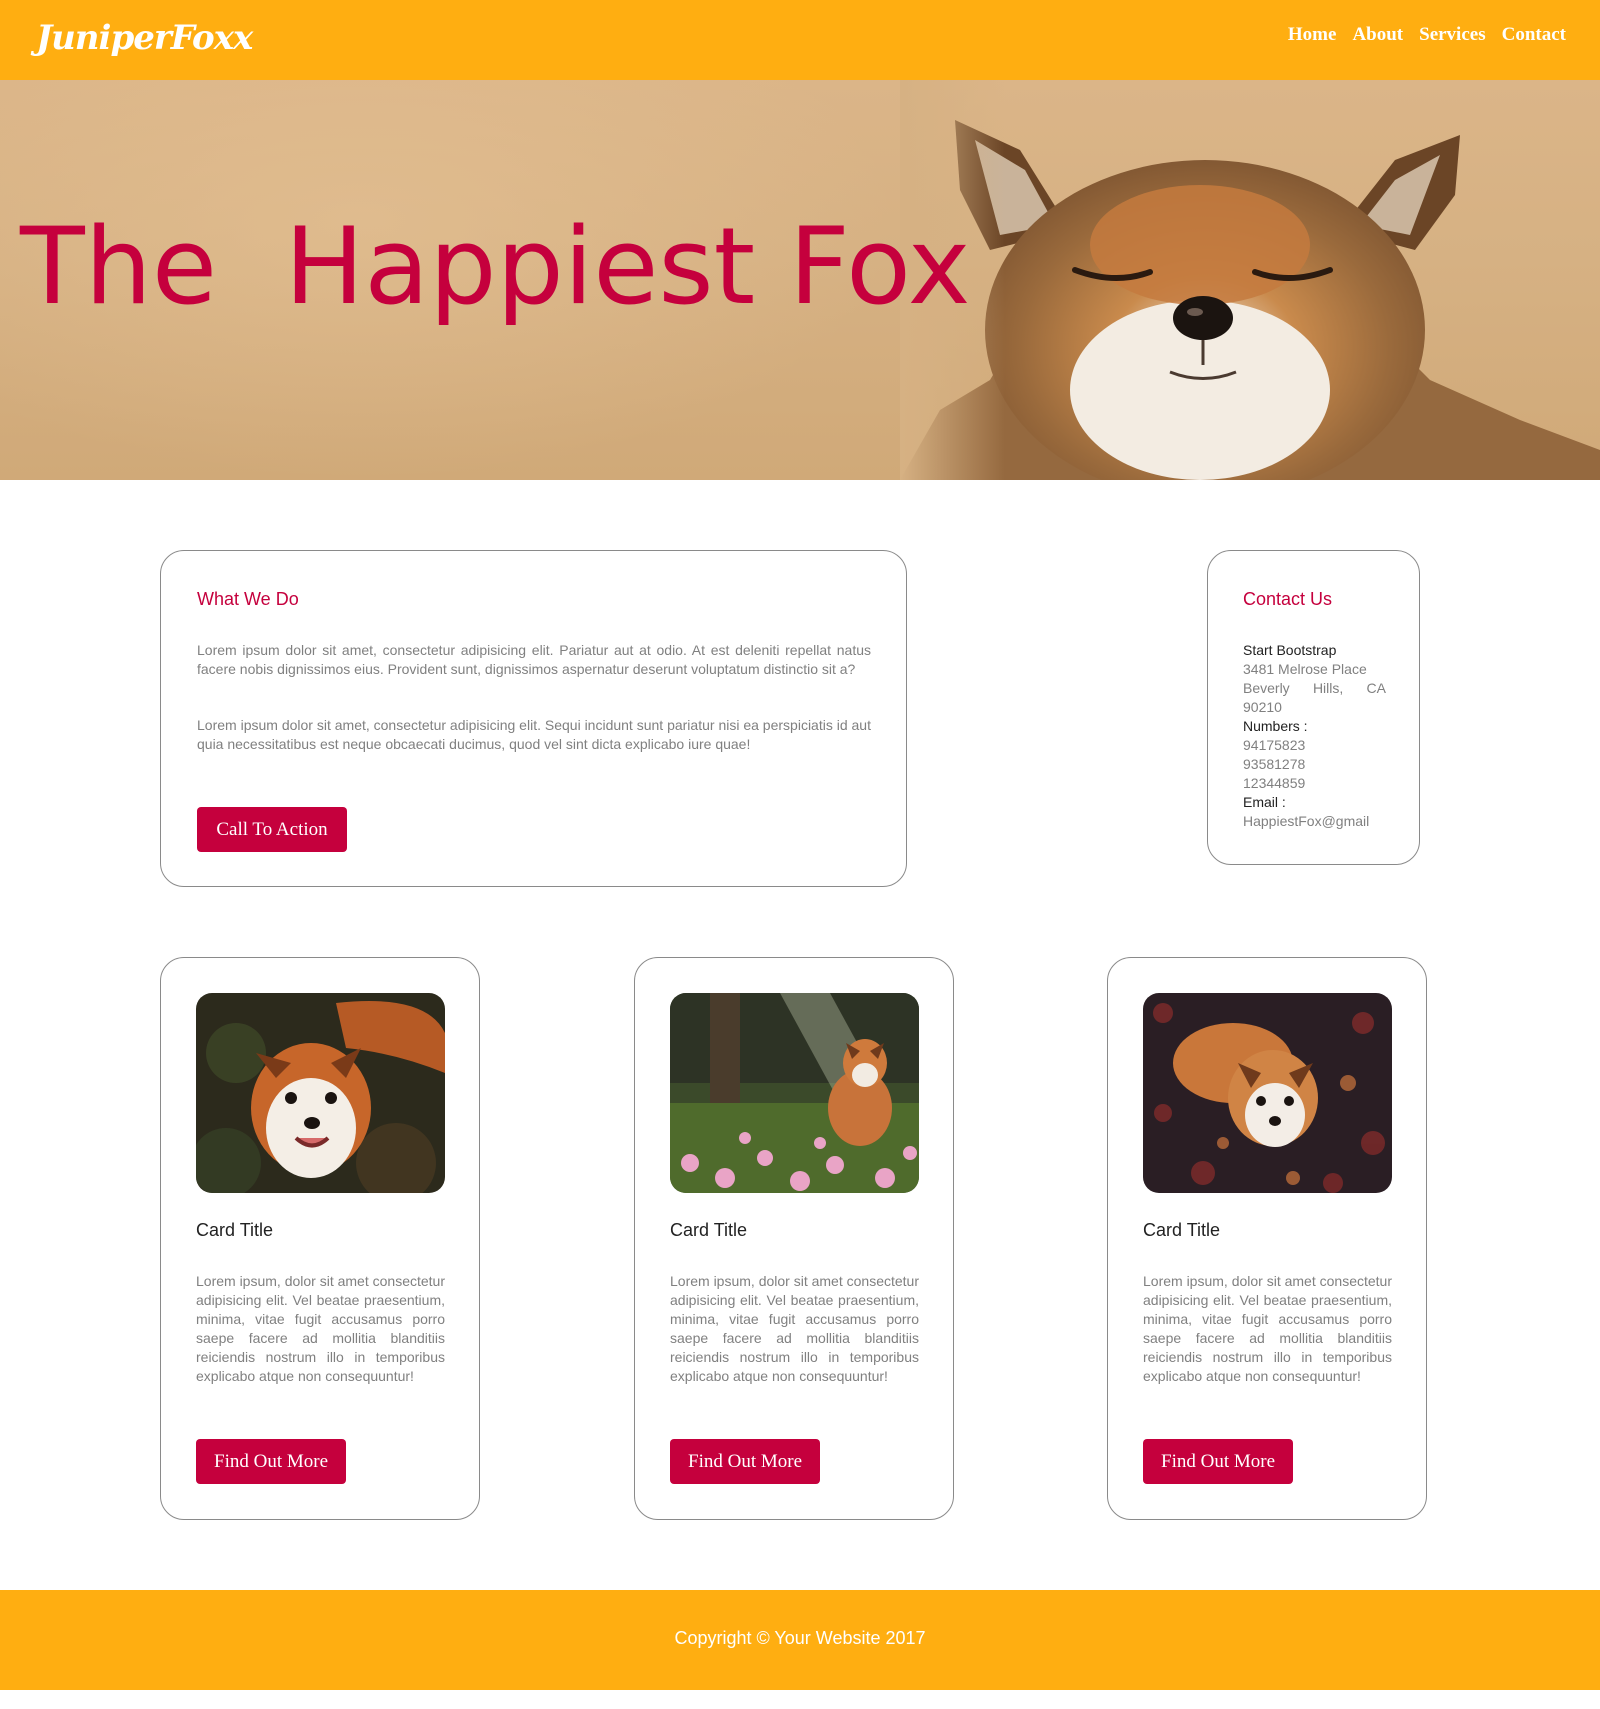 Image resolution: width=1600 pixels, height=1709 pixels. Describe the element at coordinates (1267, 1093) in the screenshot. I see `fox-in-leaves-image` at that location.